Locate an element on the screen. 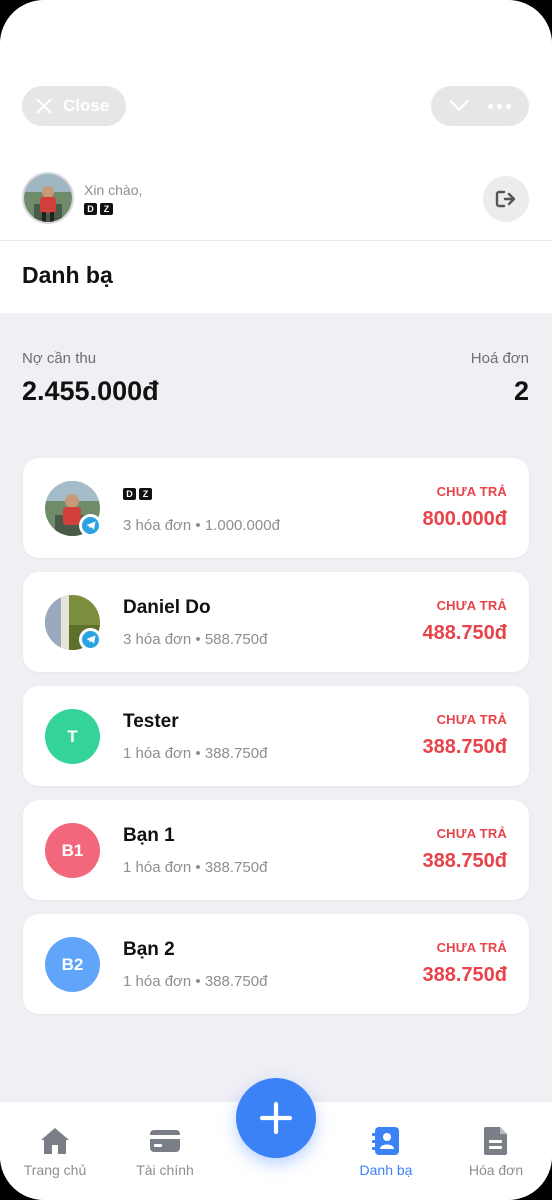 Image resolution: width=552 pixels, height=1200 pixels. add-button is located at coordinates (276, 1118).